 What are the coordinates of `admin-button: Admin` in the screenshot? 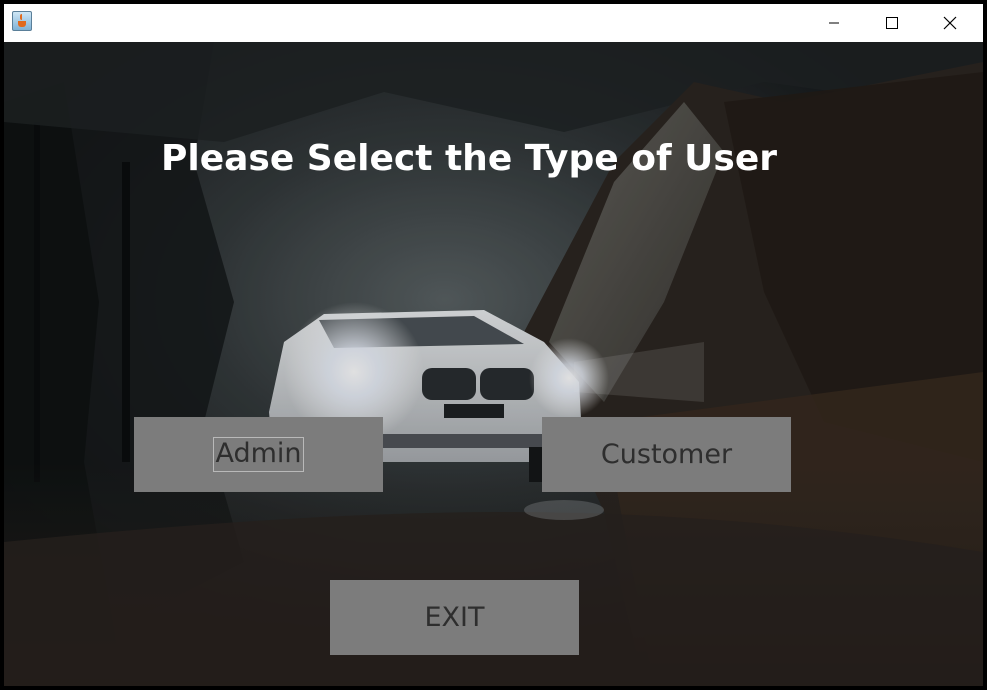 It's located at (258, 454).